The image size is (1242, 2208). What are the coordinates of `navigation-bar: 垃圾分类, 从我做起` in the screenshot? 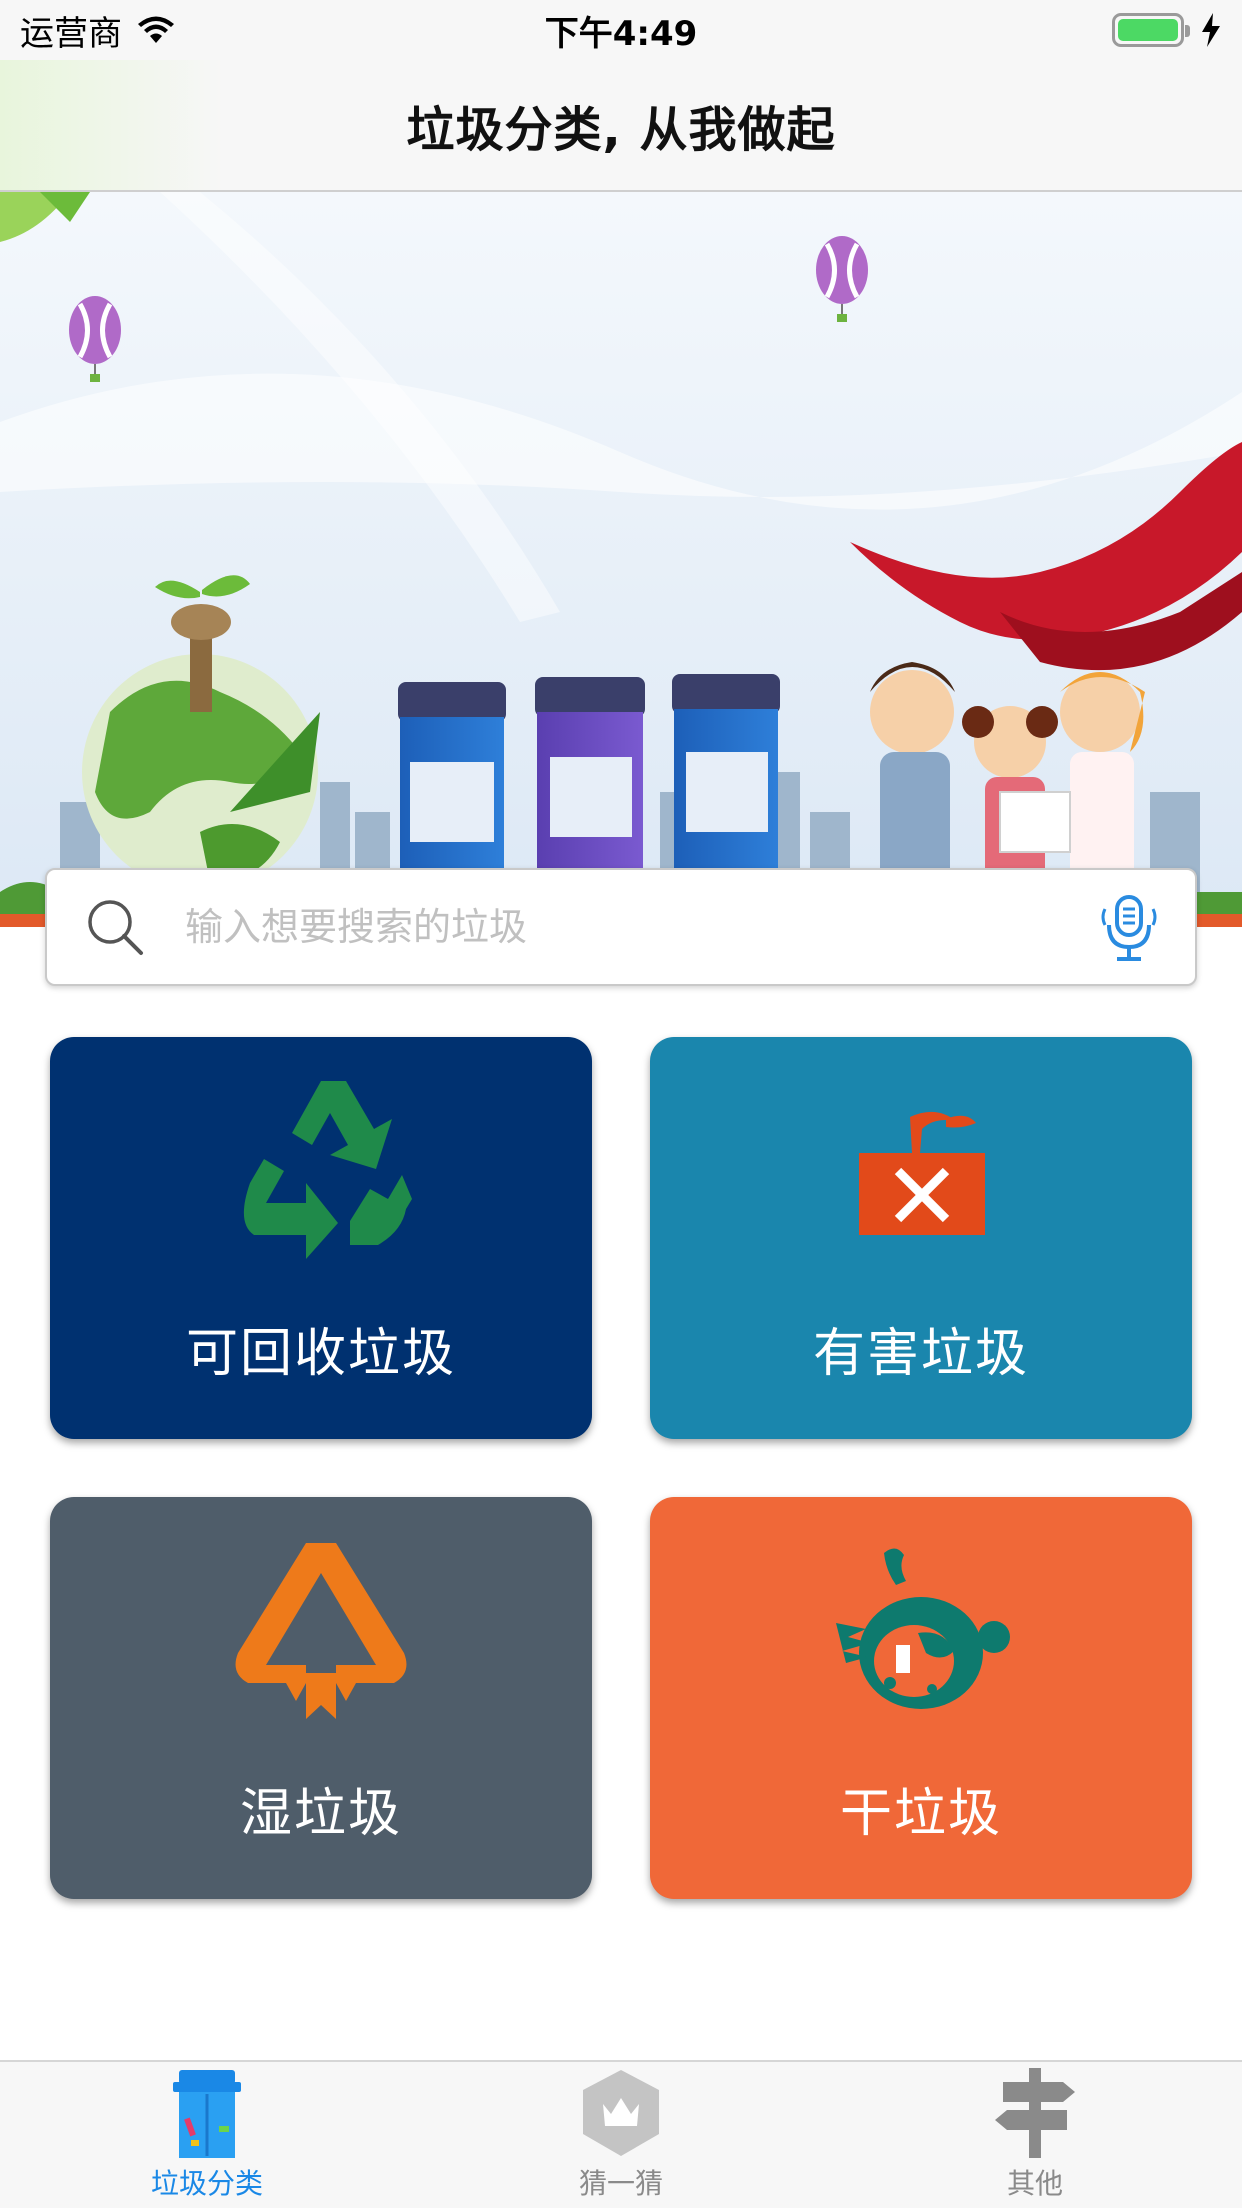 It's located at (621, 126).